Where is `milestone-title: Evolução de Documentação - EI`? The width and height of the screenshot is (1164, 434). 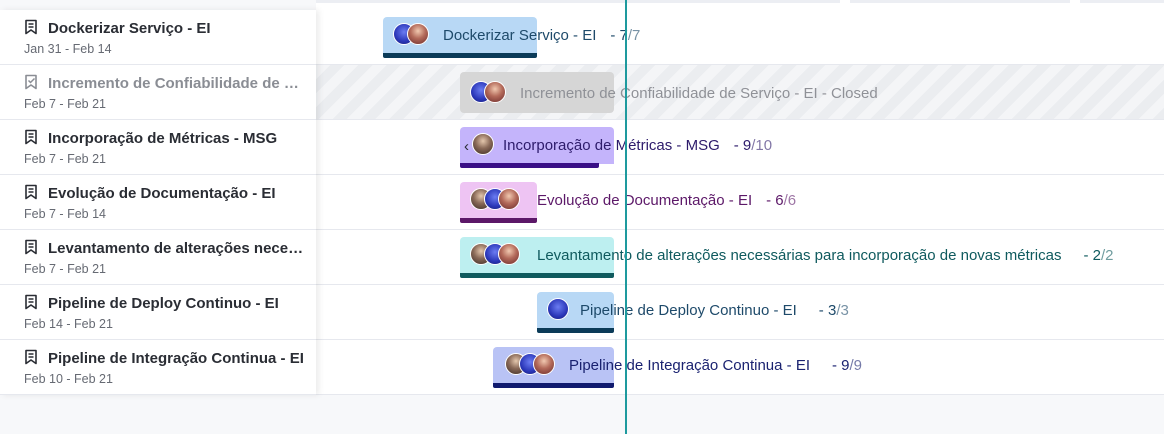
milestone-title: Evolução de Documentação - EI is located at coordinates (162, 193).